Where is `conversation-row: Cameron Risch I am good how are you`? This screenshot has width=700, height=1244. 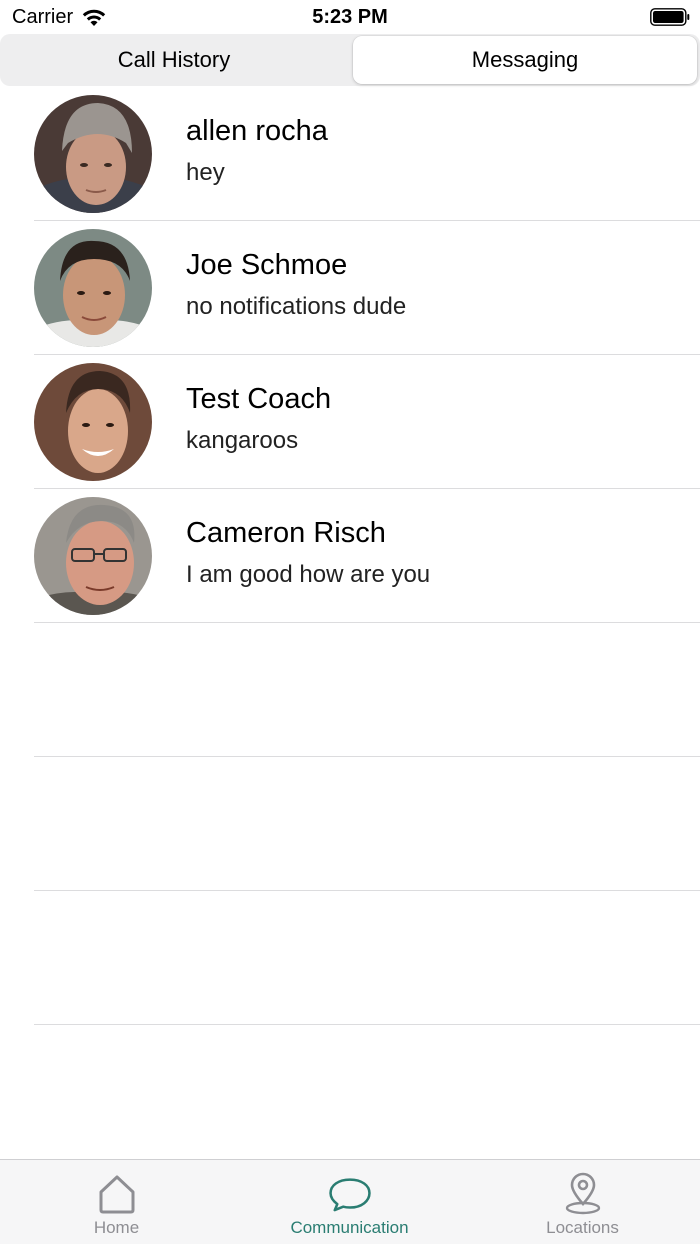
conversation-row: Cameron Risch I am good how are you is located at coordinates (367, 556).